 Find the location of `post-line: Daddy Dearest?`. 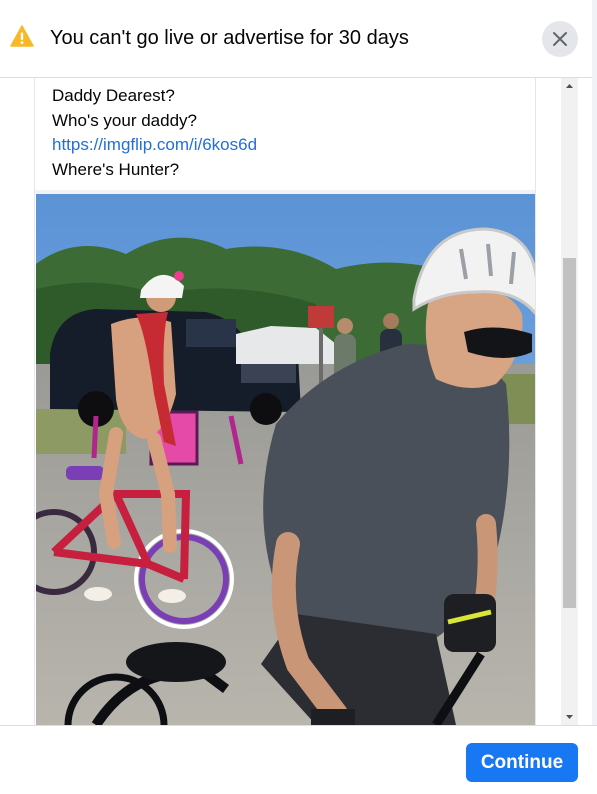

post-line: Daddy Dearest? is located at coordinates (113, 95).